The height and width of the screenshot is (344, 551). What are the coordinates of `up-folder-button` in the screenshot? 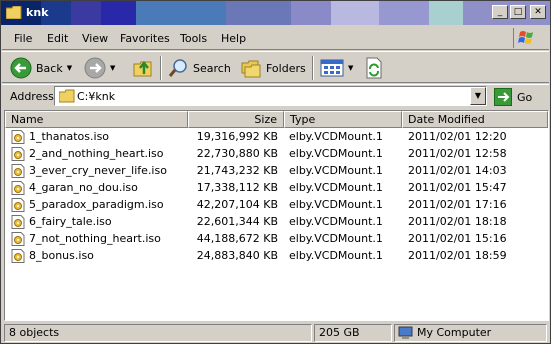 It's located at (143, 68).